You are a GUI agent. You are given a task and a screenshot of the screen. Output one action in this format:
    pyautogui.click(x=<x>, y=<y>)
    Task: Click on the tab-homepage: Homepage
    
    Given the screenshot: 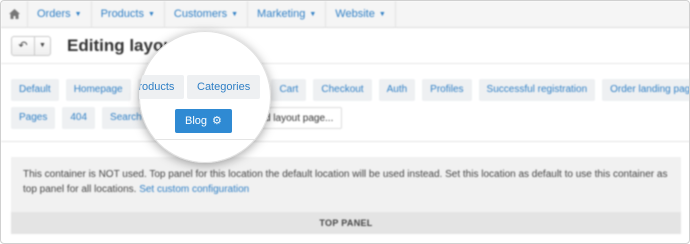 What is the action you would take?
    pyautogui.click(x=98, y=90)
    